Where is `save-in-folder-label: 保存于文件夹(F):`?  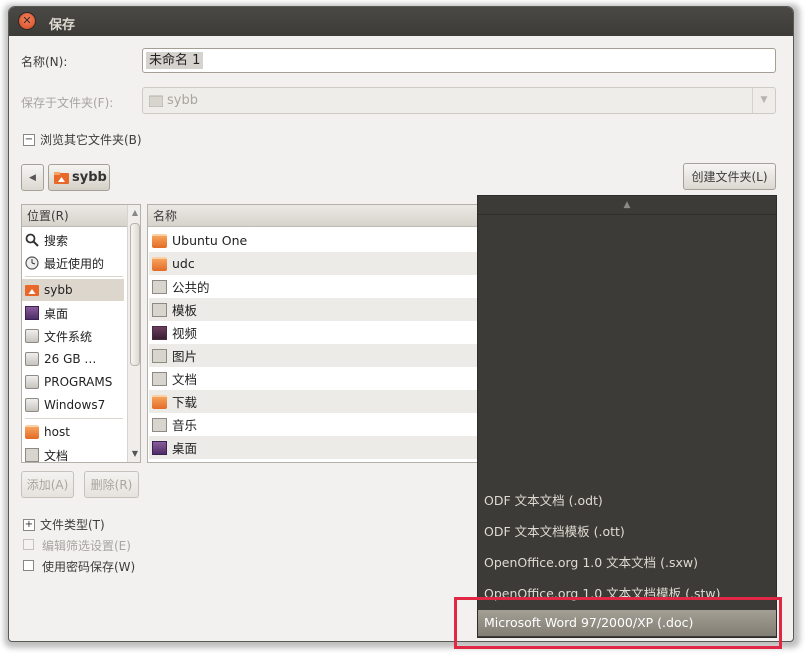 save-in-folder-label: 保存于文件夹(F): is located at coordinates (67, 103).